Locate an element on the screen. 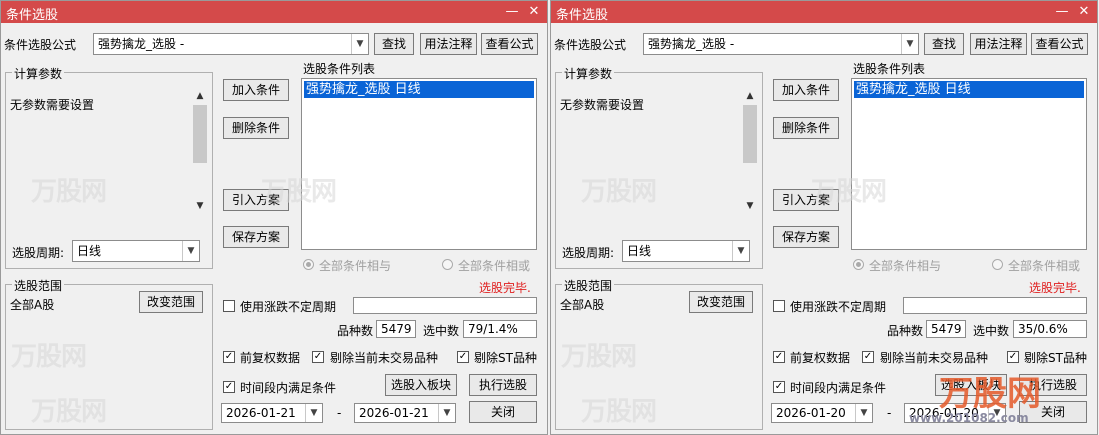 The image size is (1099, 435). close-button: 关闭 is located at coordinates (503, 412).